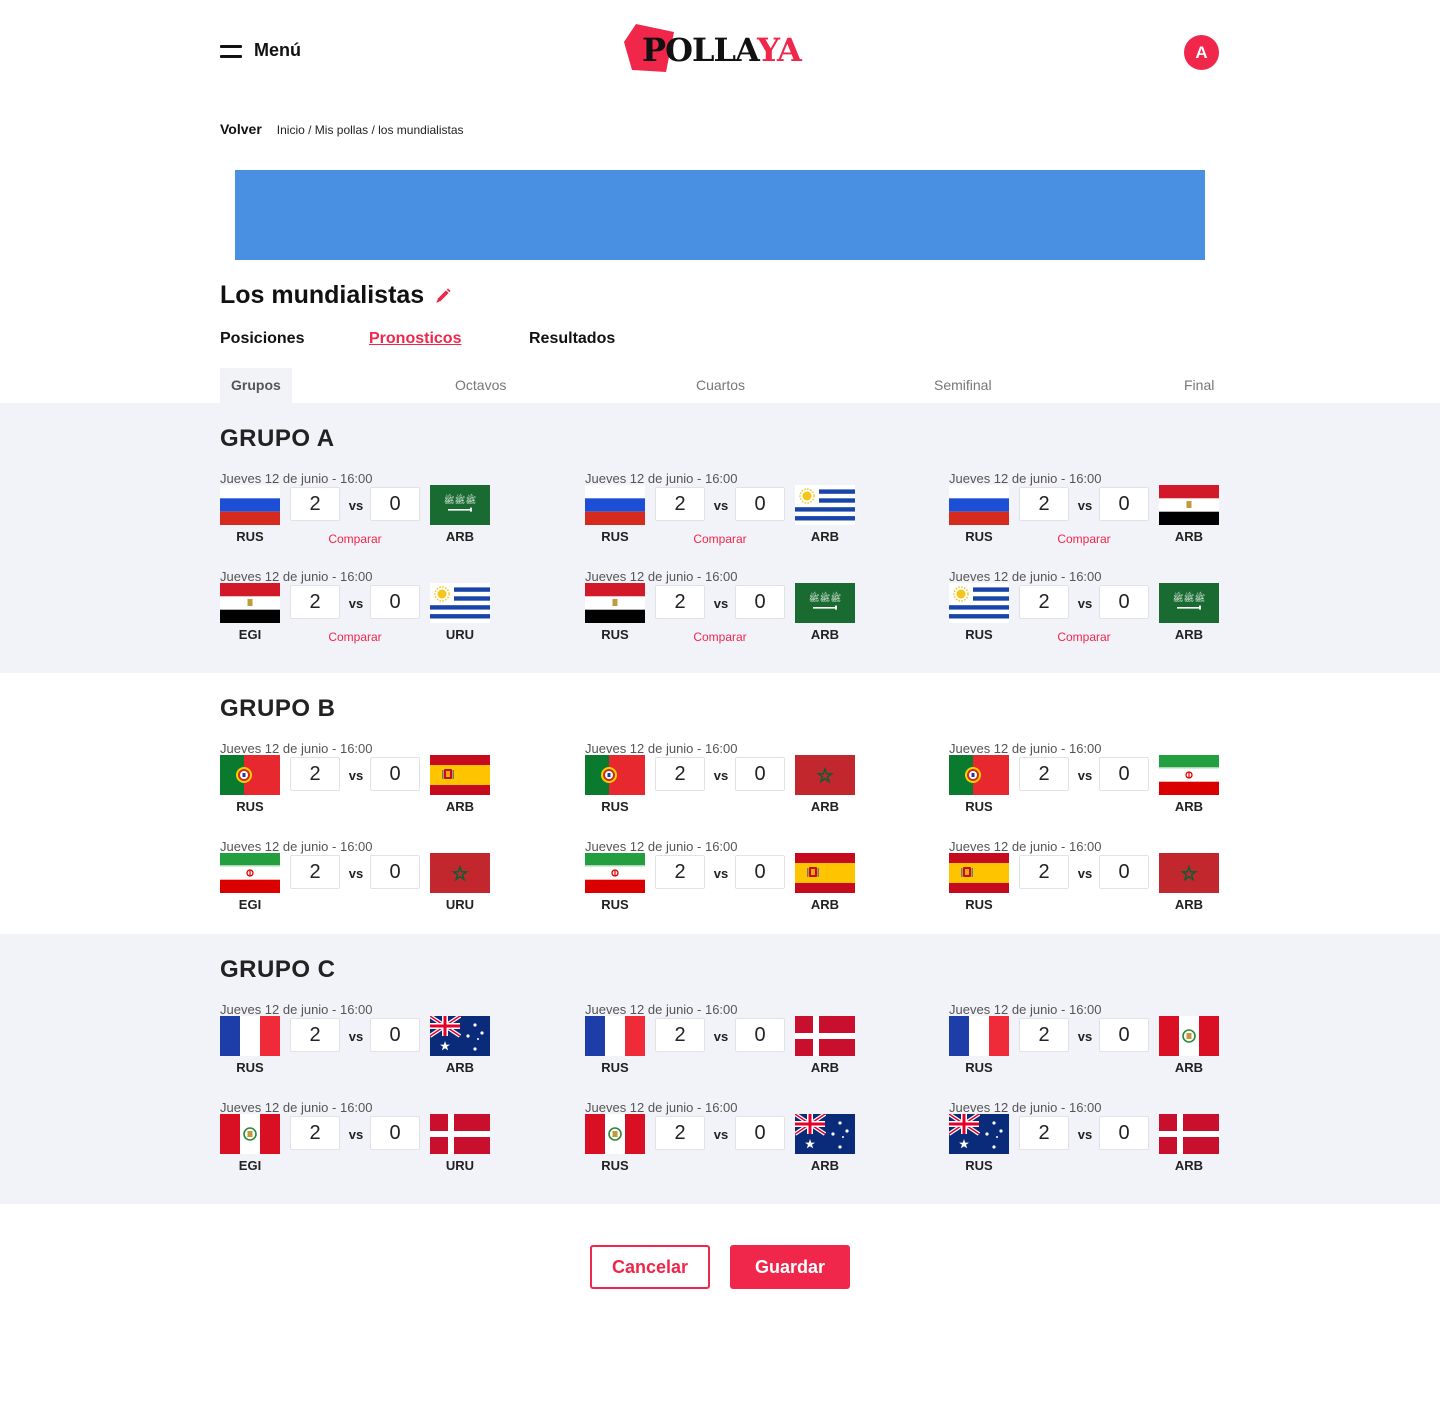 The image size is (1440, 1412). Describe the element at coordinates (963, 385) in the screenshot. I see `stage-tab-semifinal: Semifinal` at that location.